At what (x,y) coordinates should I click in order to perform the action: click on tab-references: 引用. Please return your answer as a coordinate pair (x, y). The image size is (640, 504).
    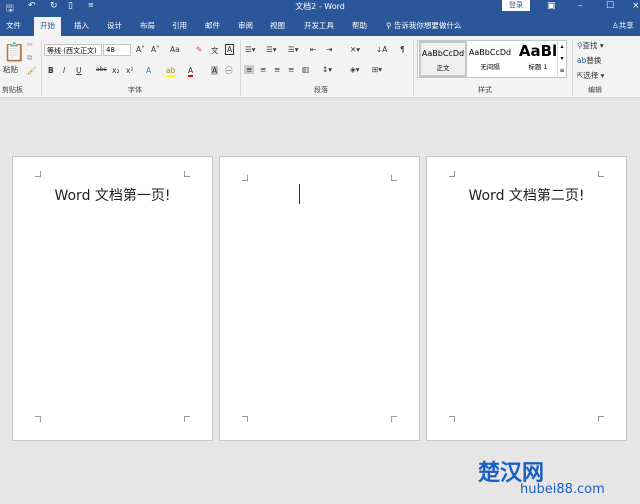
    Looking at the image, I should click on (179, 25).